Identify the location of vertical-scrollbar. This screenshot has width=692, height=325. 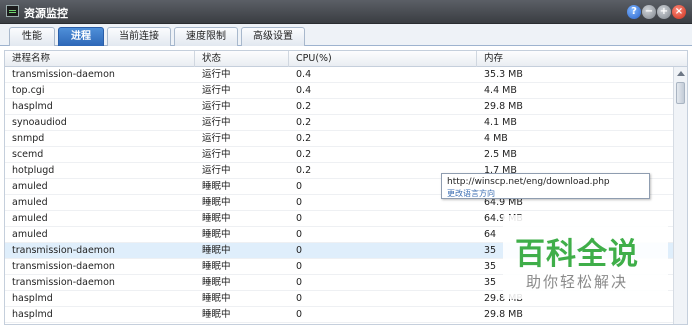
(680, 195).